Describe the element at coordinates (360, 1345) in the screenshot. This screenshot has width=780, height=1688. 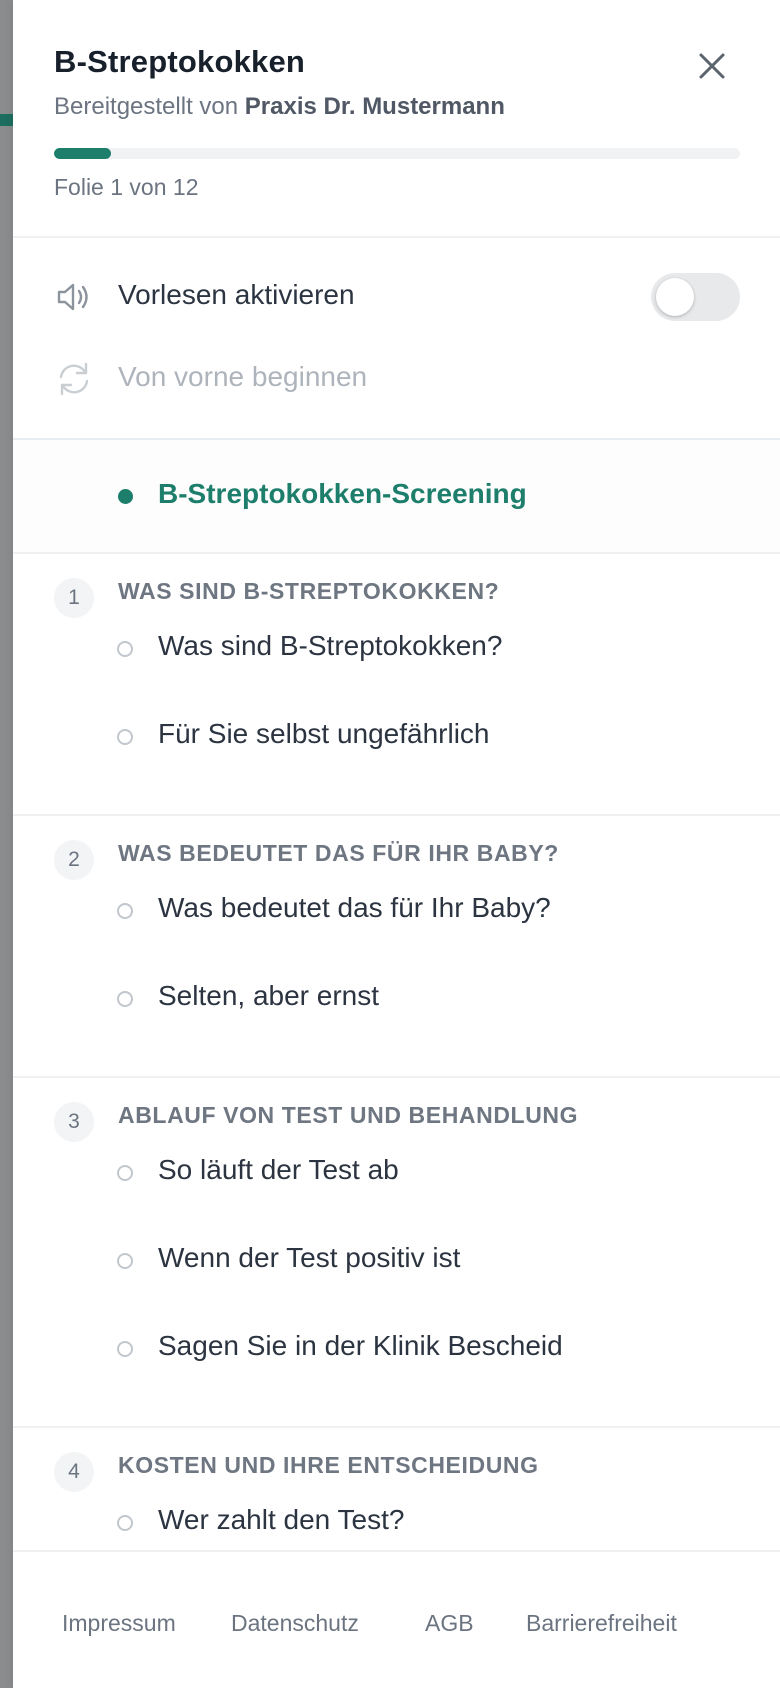
I see `slide-item-label: Sagen Sie in der Klinik Bescheid` at that location.